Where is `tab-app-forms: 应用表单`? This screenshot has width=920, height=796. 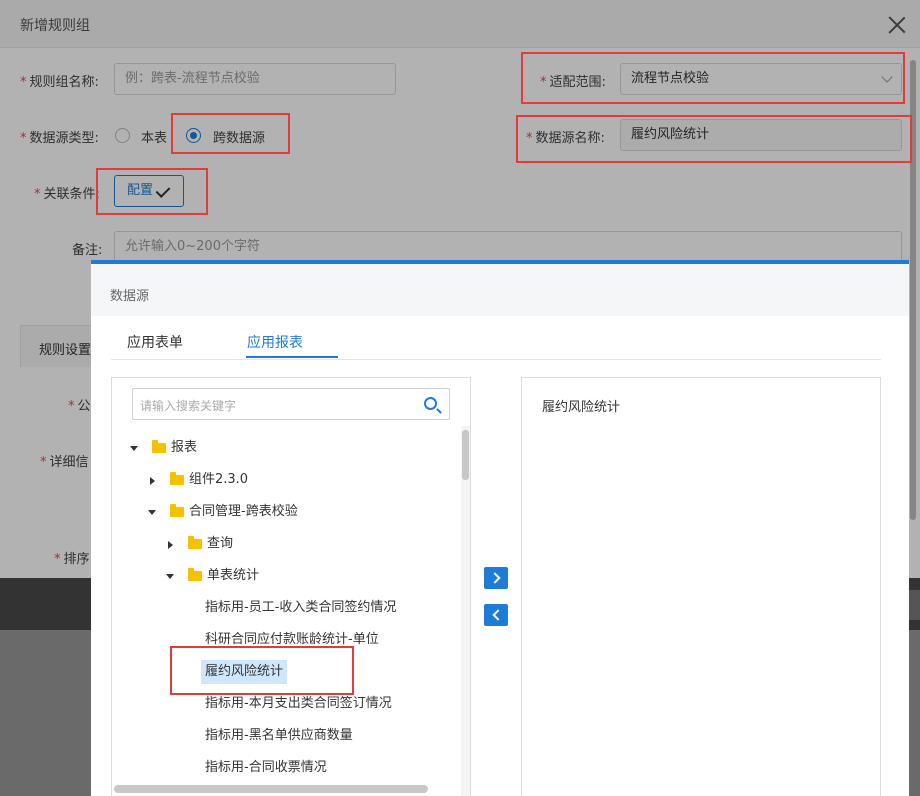 tab-app-forms: 应用表单 is located at coordinates (155, 342).